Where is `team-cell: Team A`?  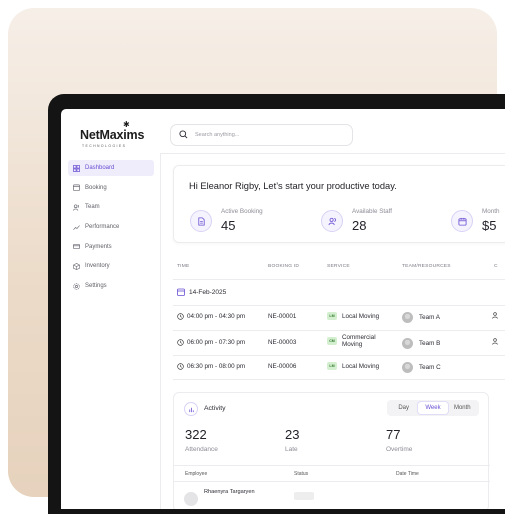 team-cell: Team A is located at coordinates (421, 317).